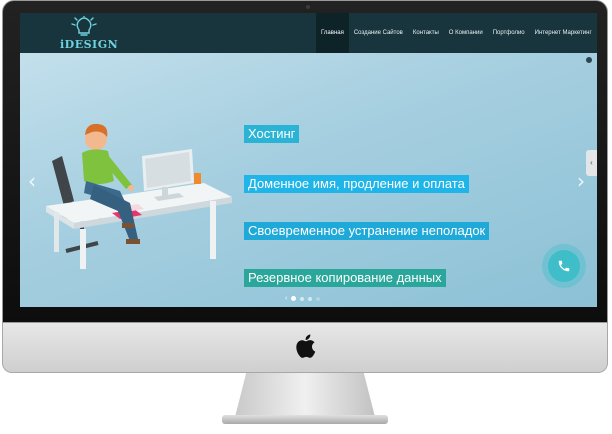 The width and height of the screenshot is (612, 434). I want to click on camera-icon, so click(308, 7).